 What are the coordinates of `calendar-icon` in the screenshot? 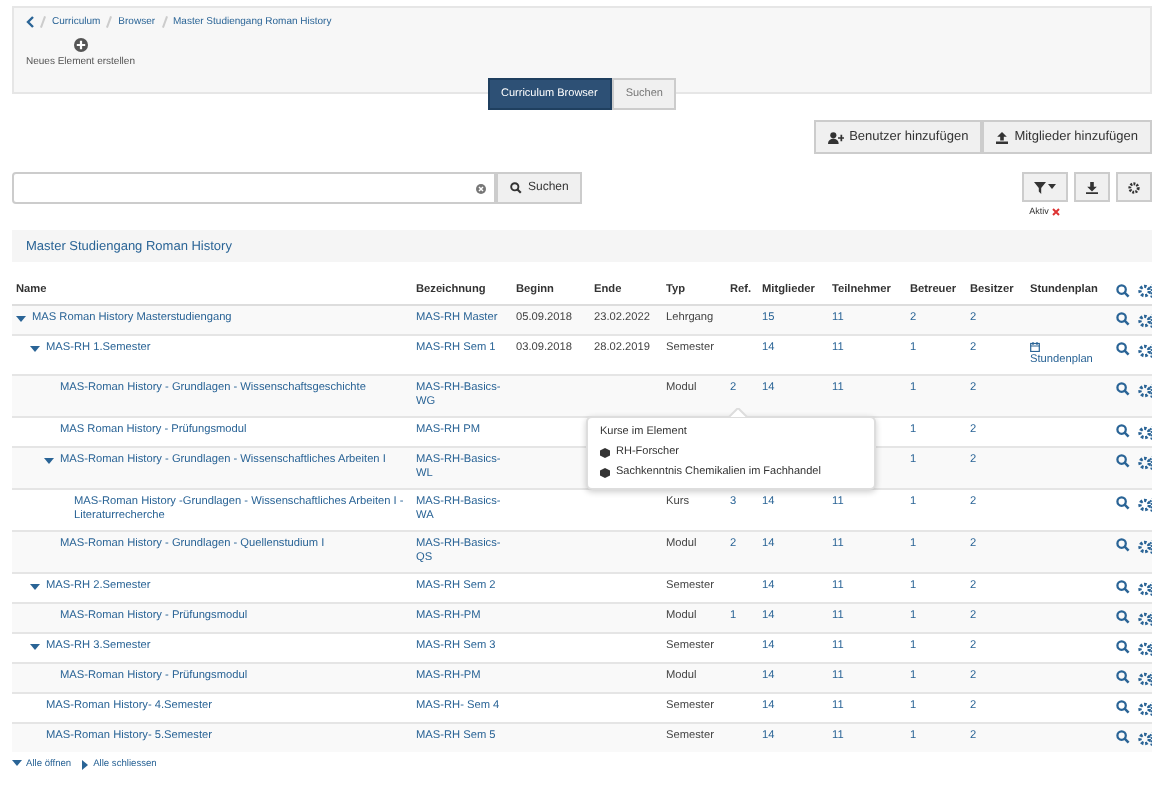 It's located at (1035, 347).